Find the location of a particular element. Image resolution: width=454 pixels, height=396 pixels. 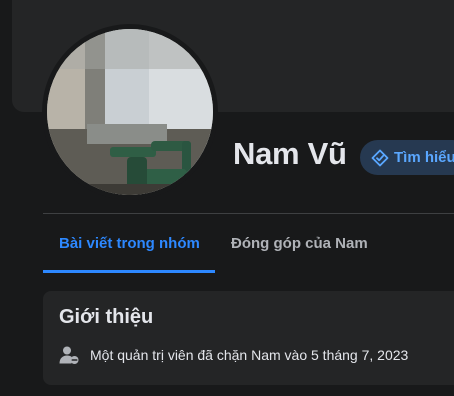

admin-block-icon is located at coordinates (69, 355).